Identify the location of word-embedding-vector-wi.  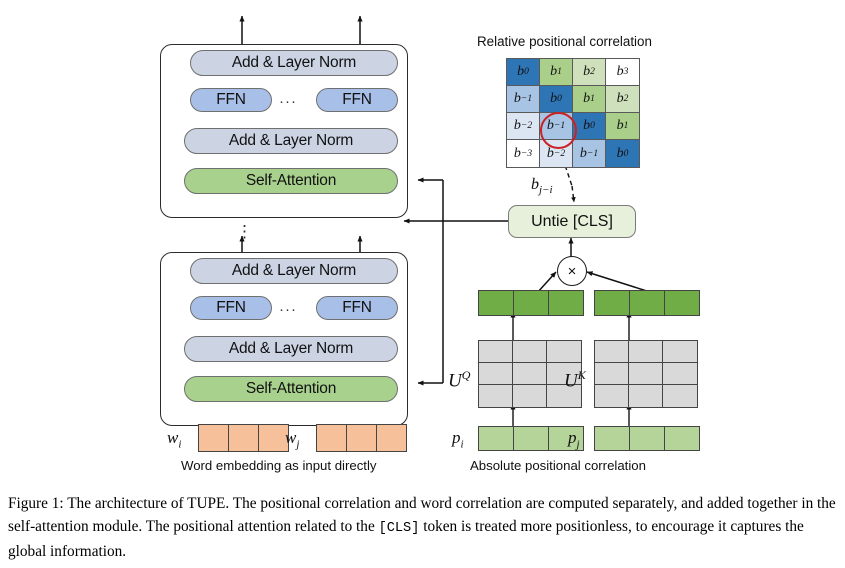
(243, 438).